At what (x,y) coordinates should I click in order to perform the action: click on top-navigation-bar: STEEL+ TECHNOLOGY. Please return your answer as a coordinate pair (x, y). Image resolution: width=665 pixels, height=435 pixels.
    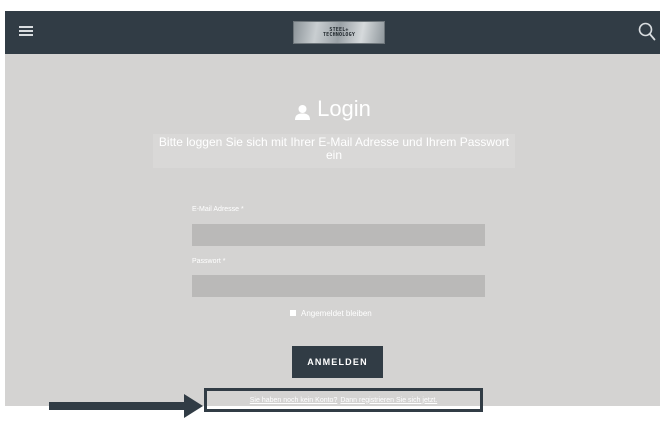
    Looking at the image, I should click on (332, 32).